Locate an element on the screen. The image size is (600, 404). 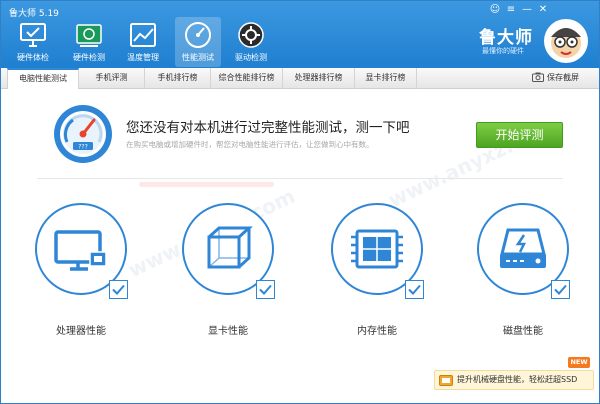
tab-gpu-ranking: 显卡排行榜 is located at coordinates (386, 78).